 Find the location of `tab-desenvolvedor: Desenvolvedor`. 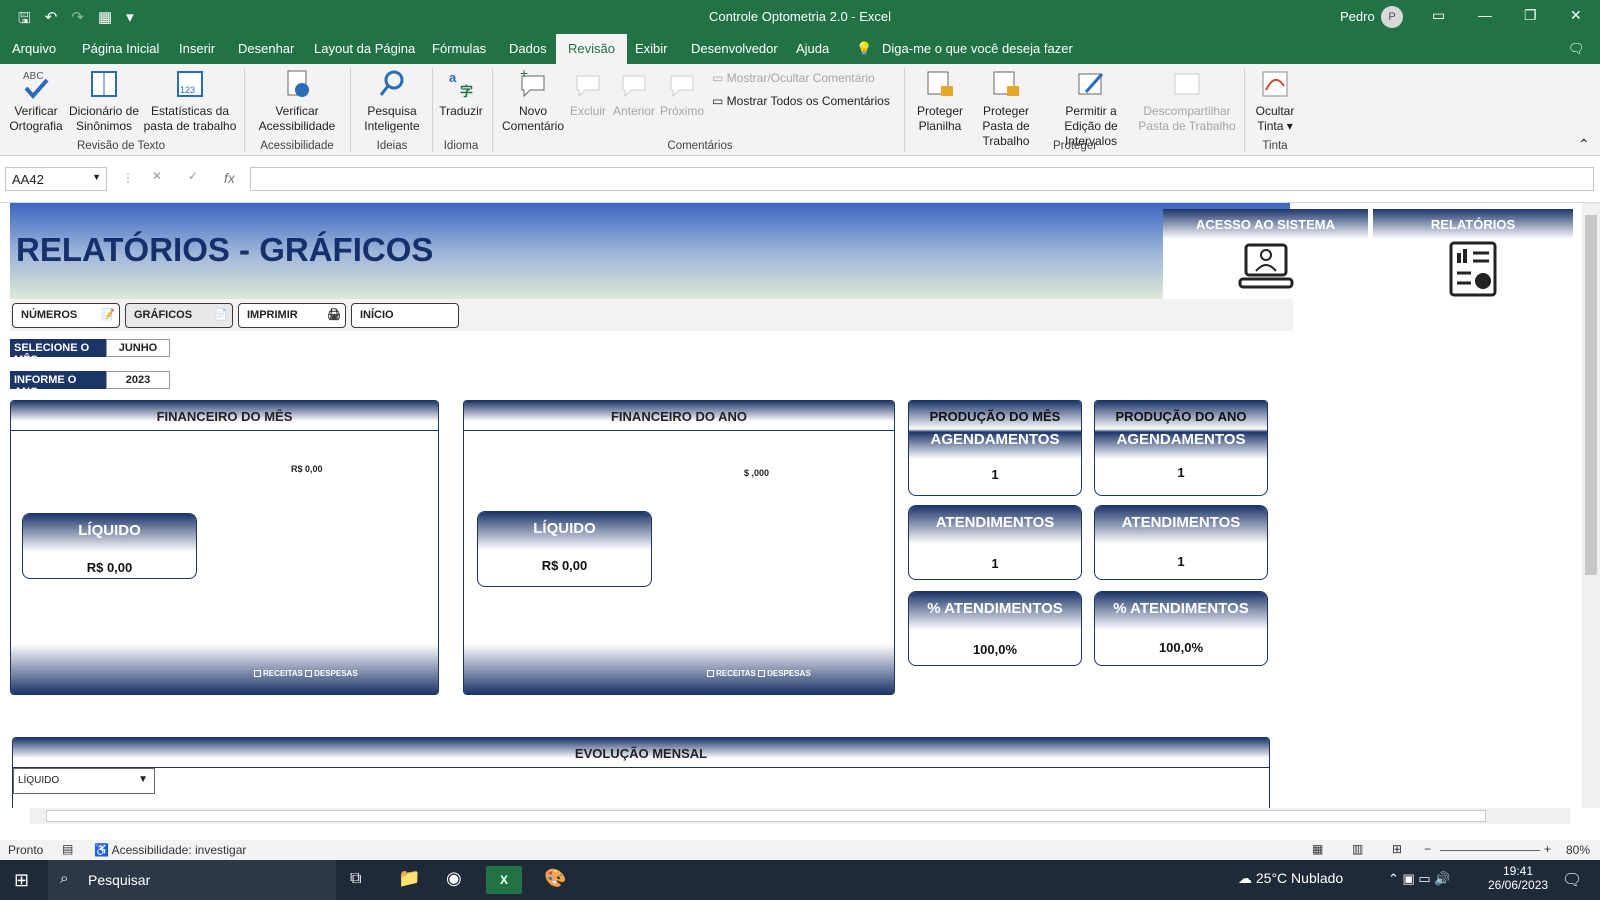

tab-desenvolvedor: Desenvolvedor is located at coordinates (734, 48).